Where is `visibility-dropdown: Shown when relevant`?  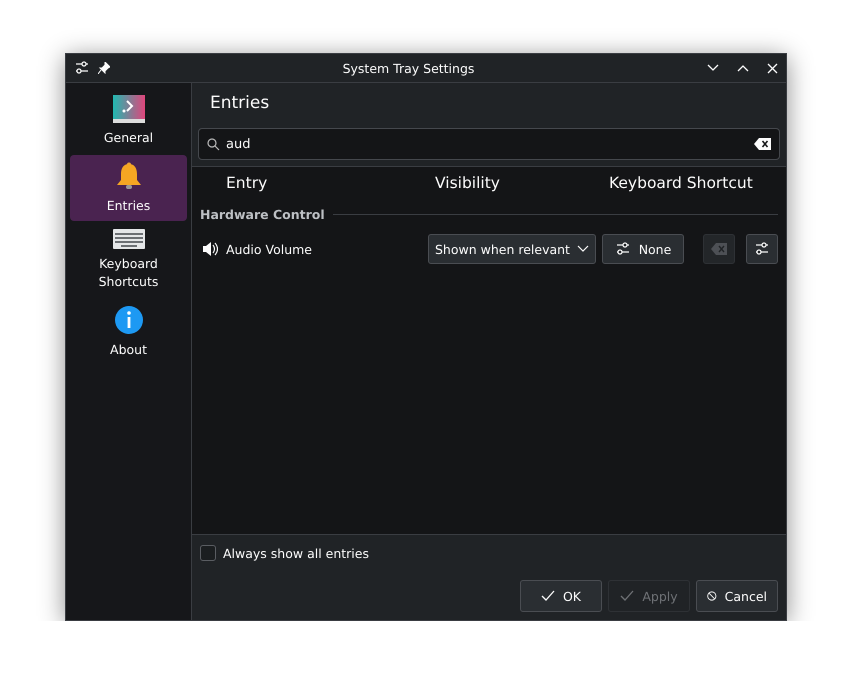 visibility-dropdown: Shown when relevant is located at coordinates (512, 249).